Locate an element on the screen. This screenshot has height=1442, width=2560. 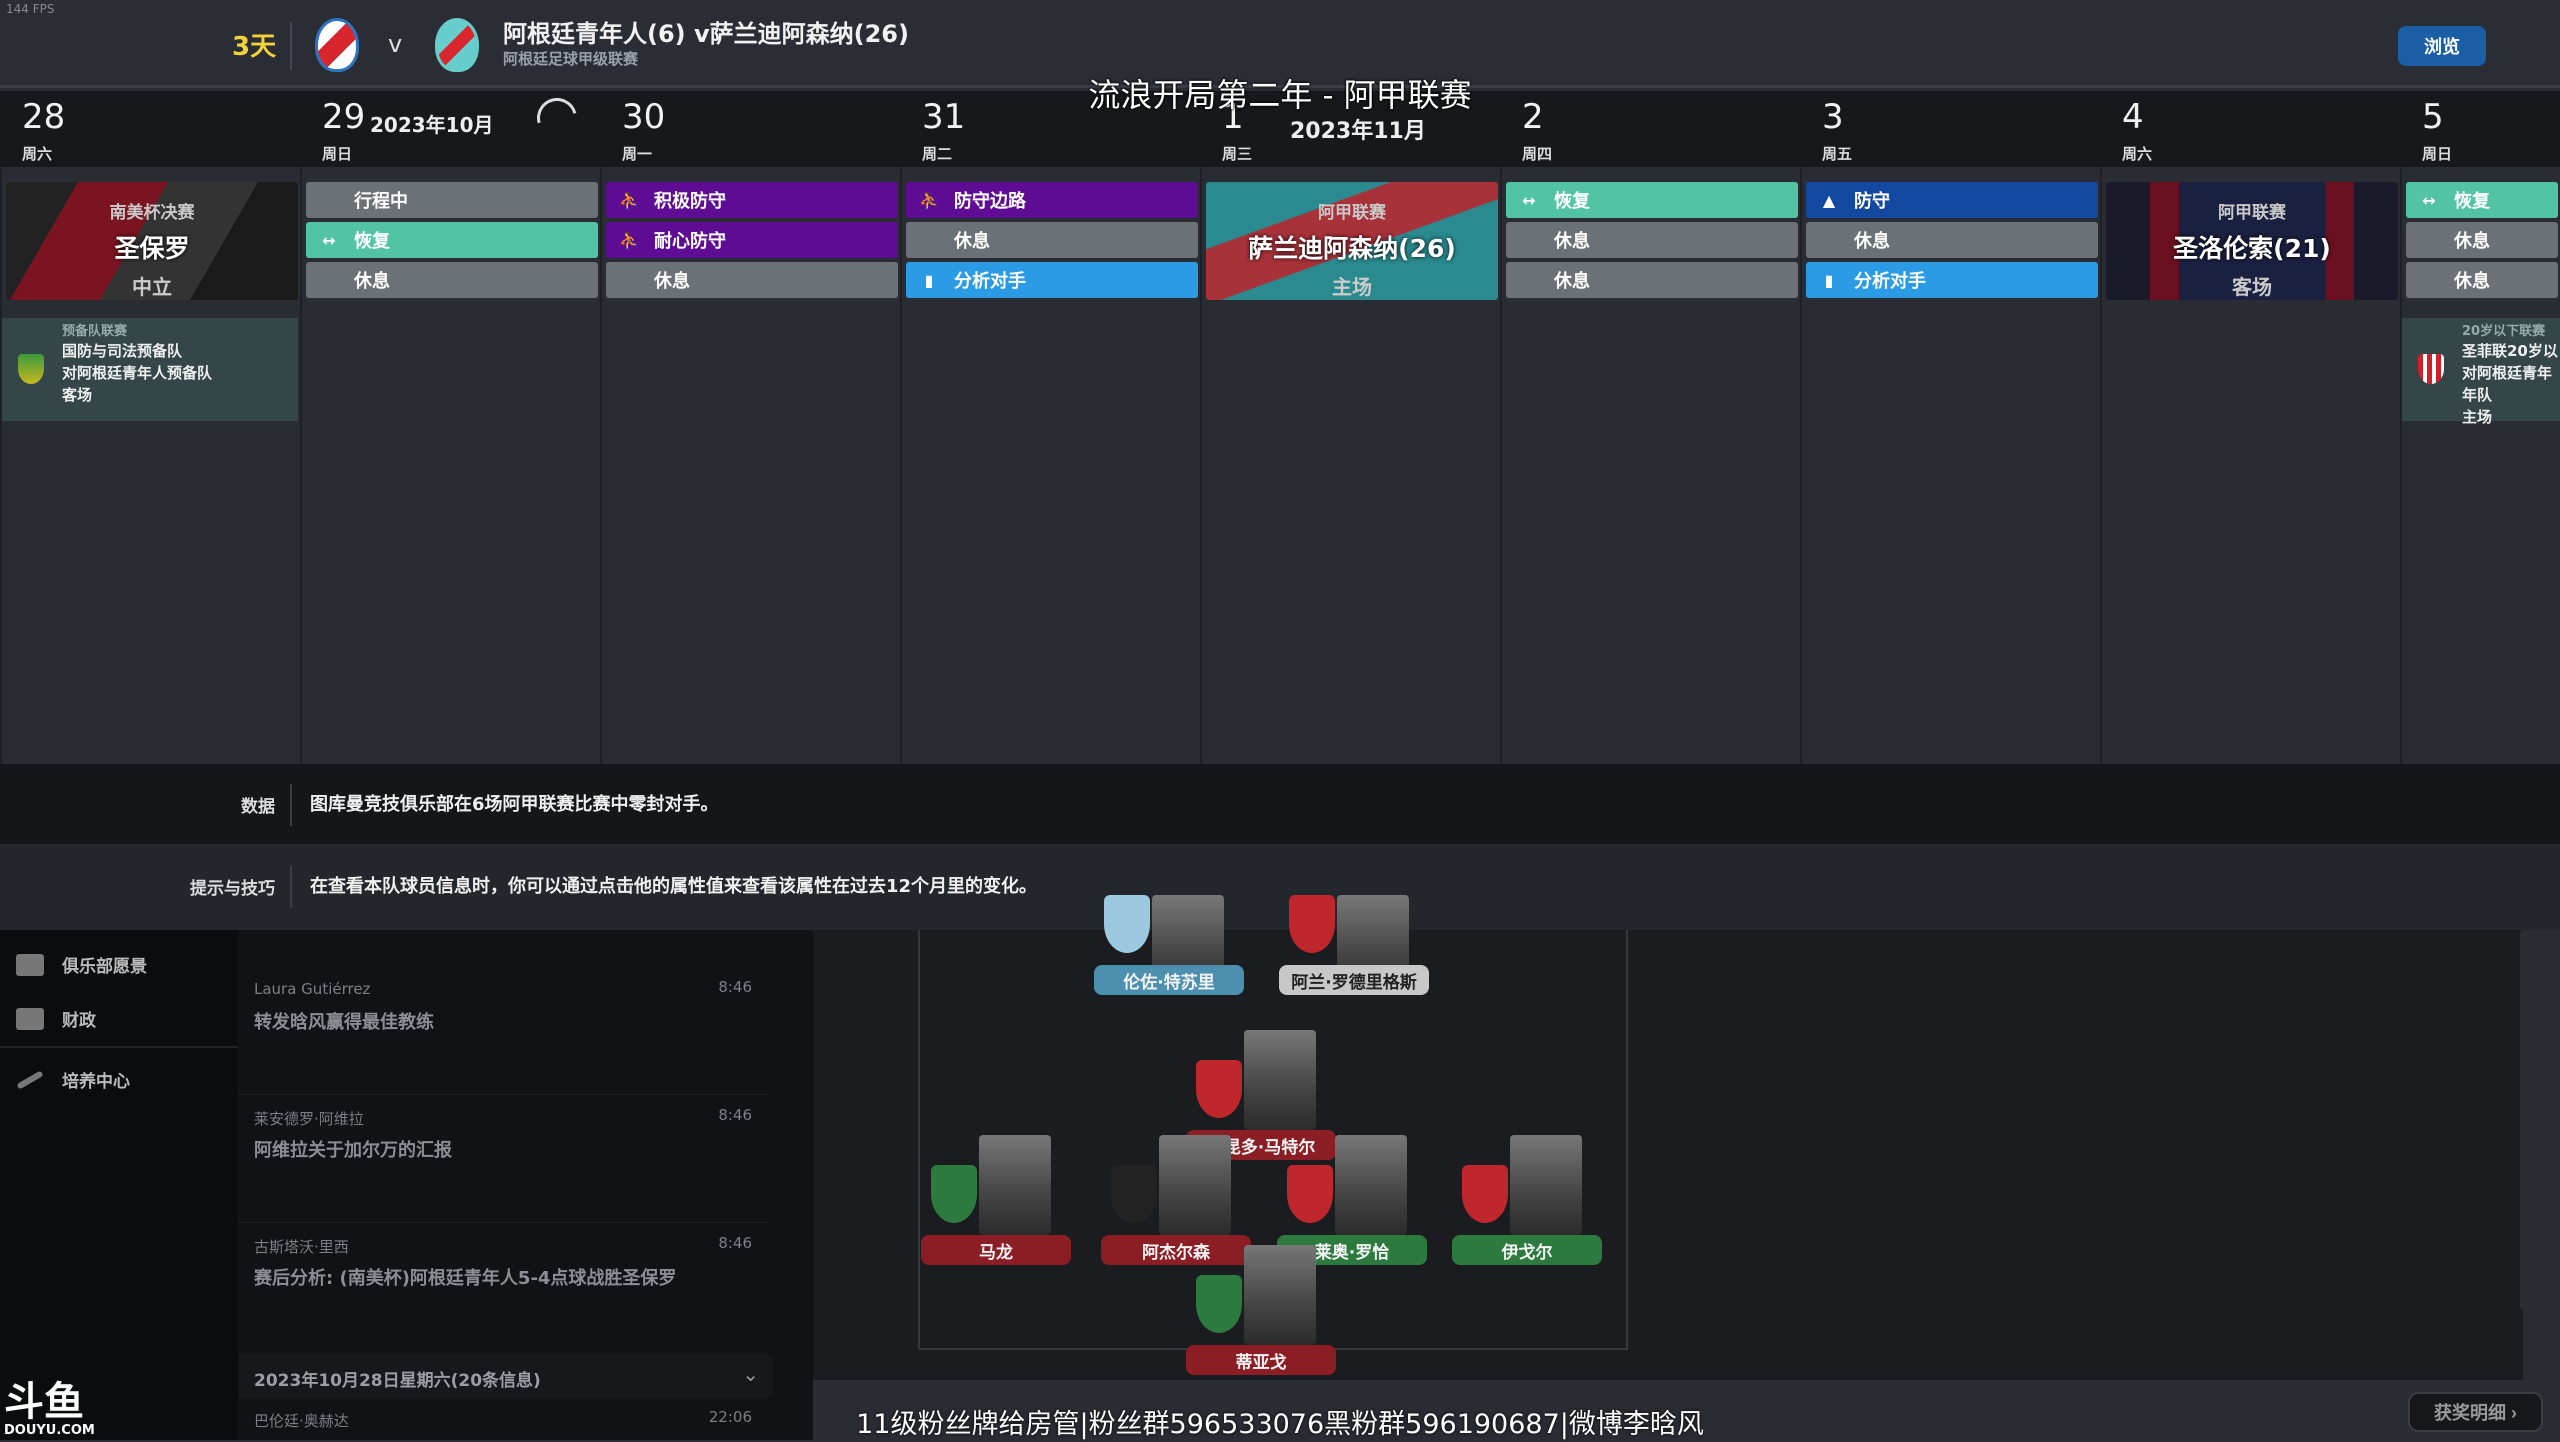
news-item: 莱安德罗·阿维拉 8:46 阿维拉关于加尔万的汇报 is located at coordinates (503, 1160).